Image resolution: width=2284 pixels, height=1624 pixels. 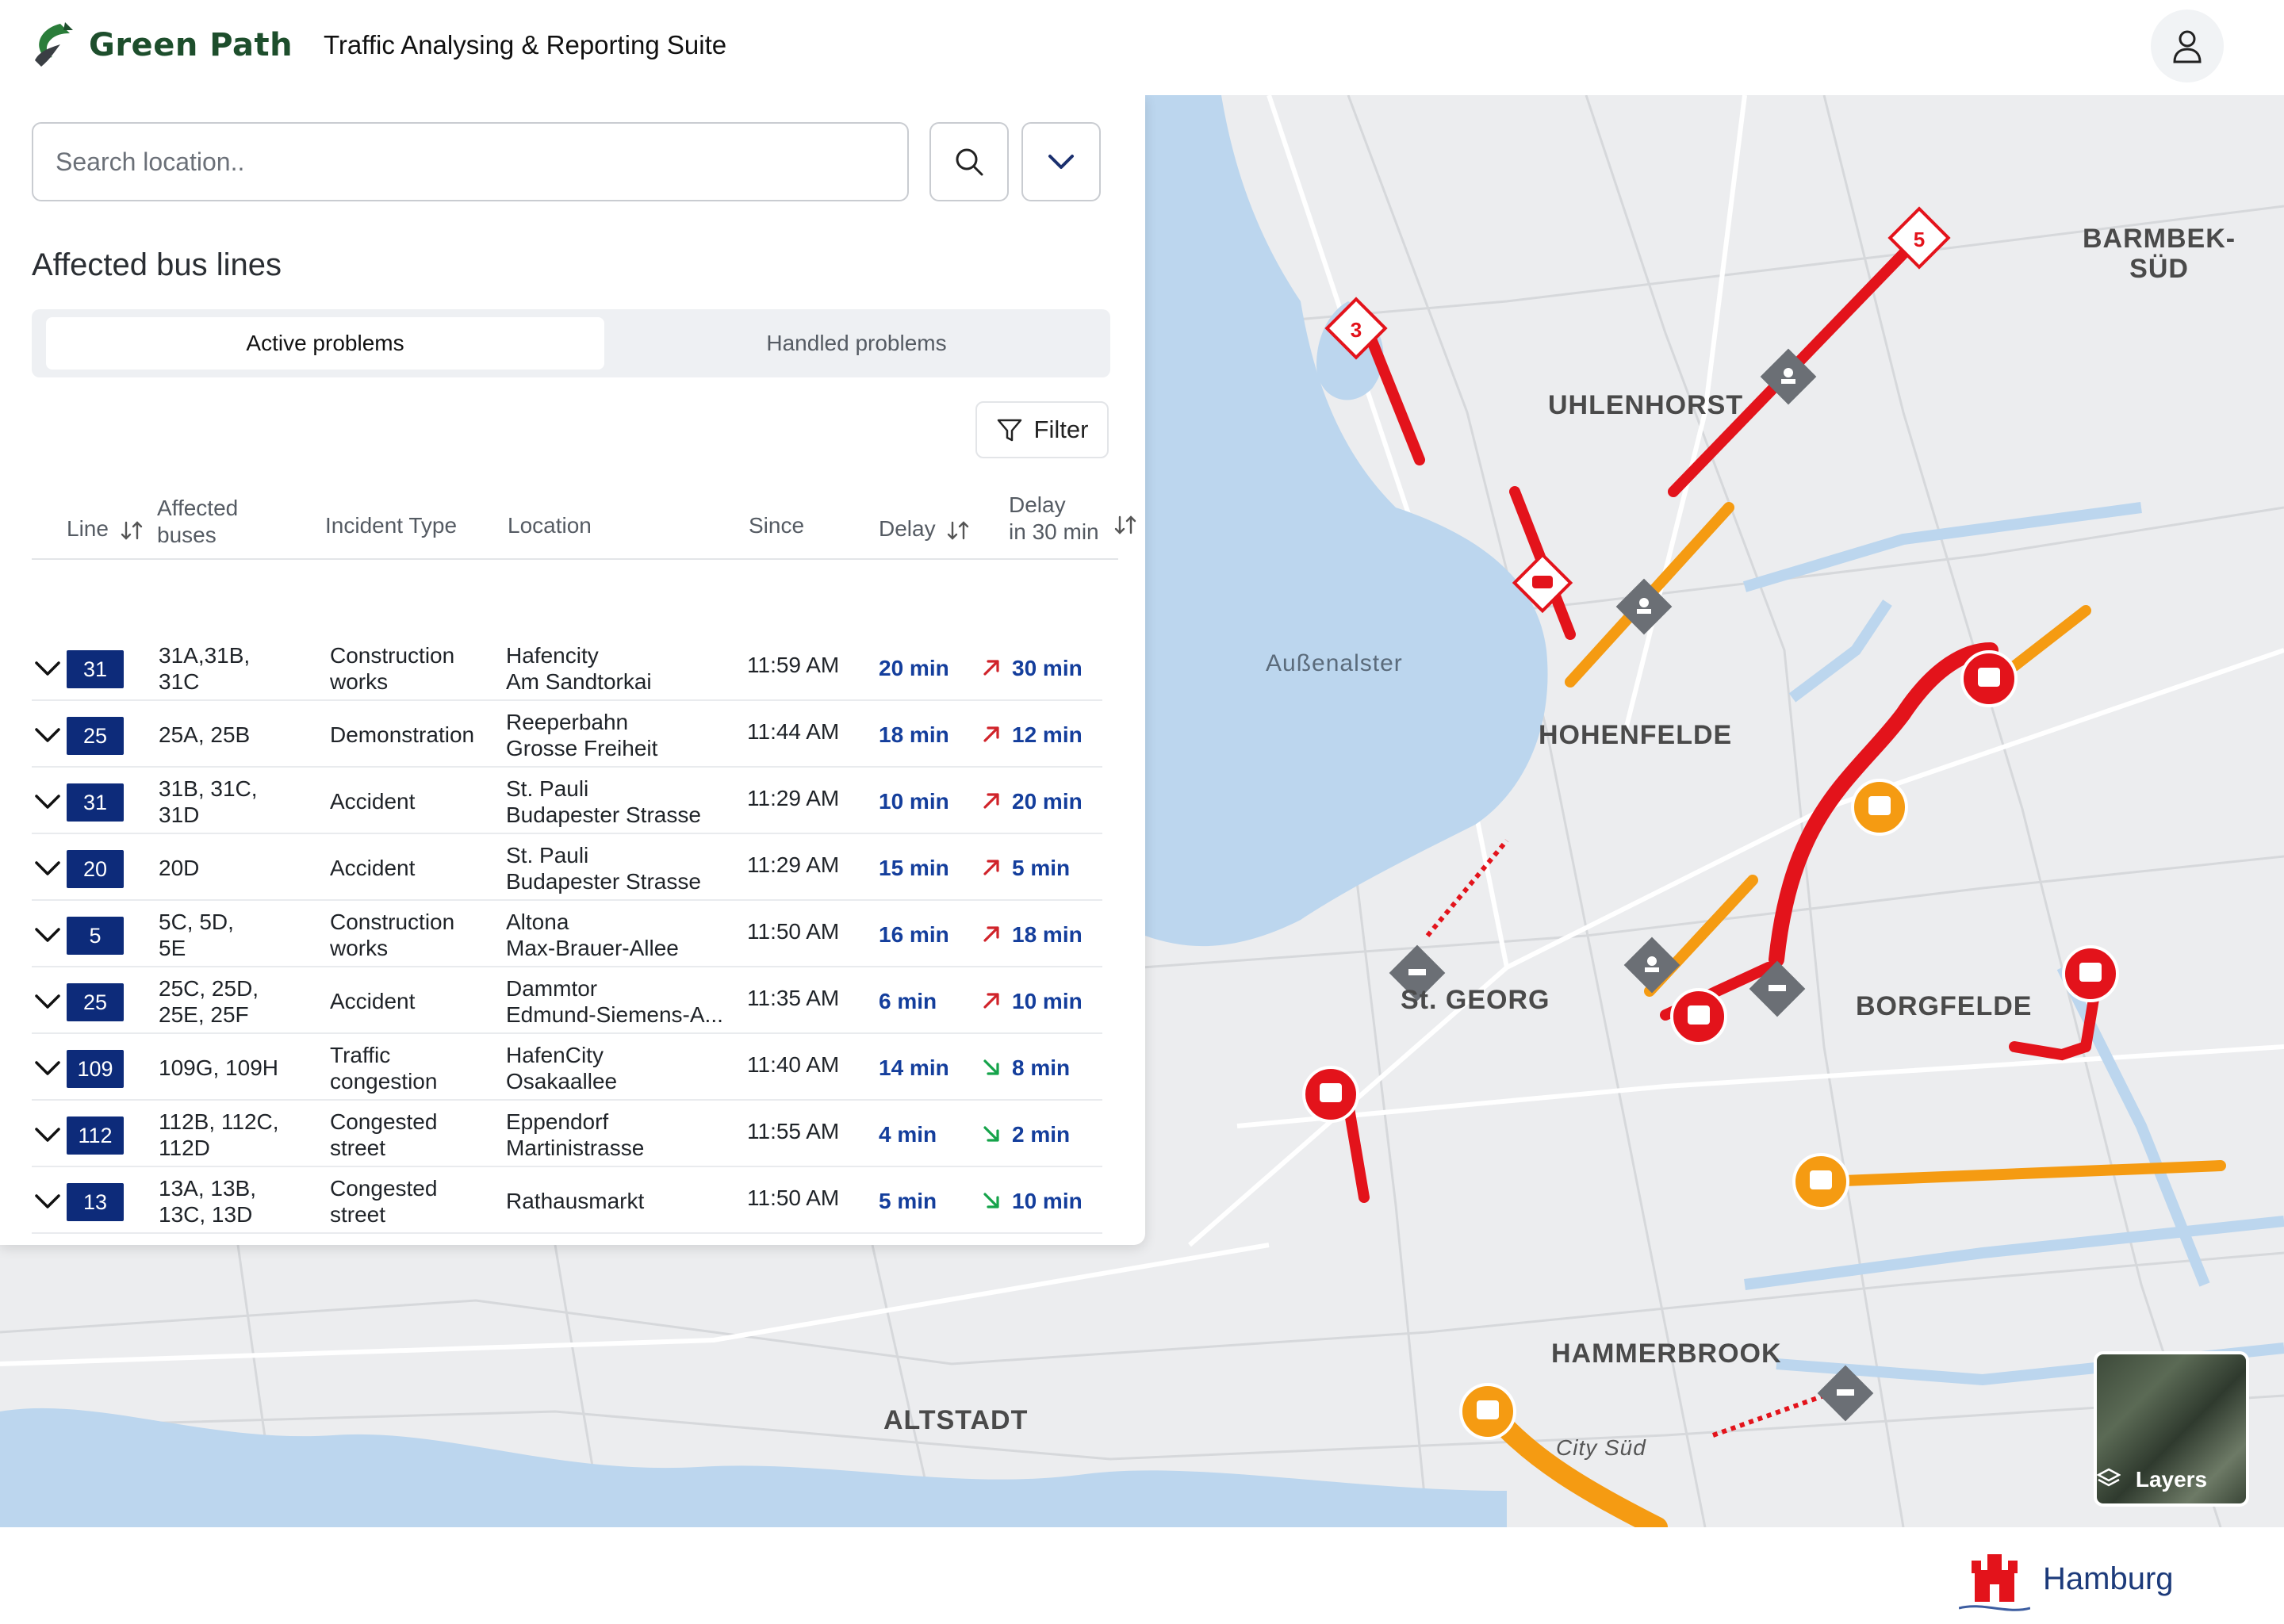 I want to click on map-label-barmbek: BARMBEK- SÜD, so click(x=2159, y=254).